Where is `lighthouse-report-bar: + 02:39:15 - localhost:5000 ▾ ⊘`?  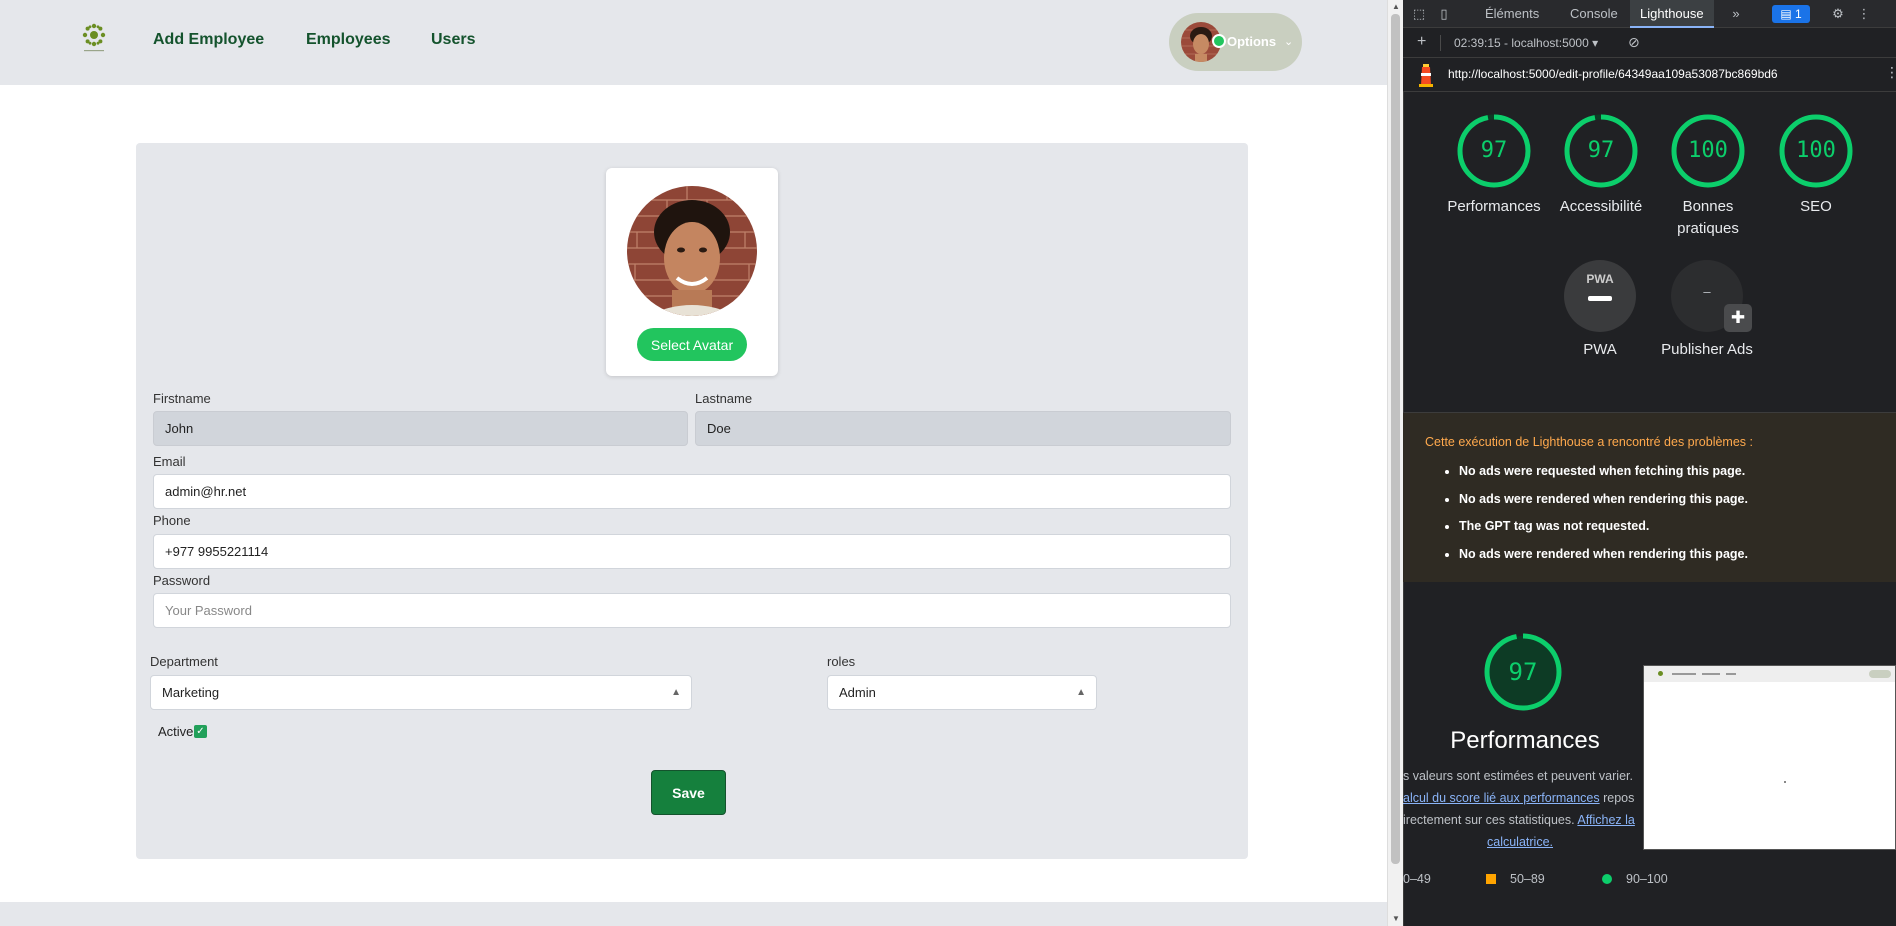
lighthouse-report-bar: + 02:39:15 - localhost:5000 ▾ ⊘ is located at coordinates (1649, 43).